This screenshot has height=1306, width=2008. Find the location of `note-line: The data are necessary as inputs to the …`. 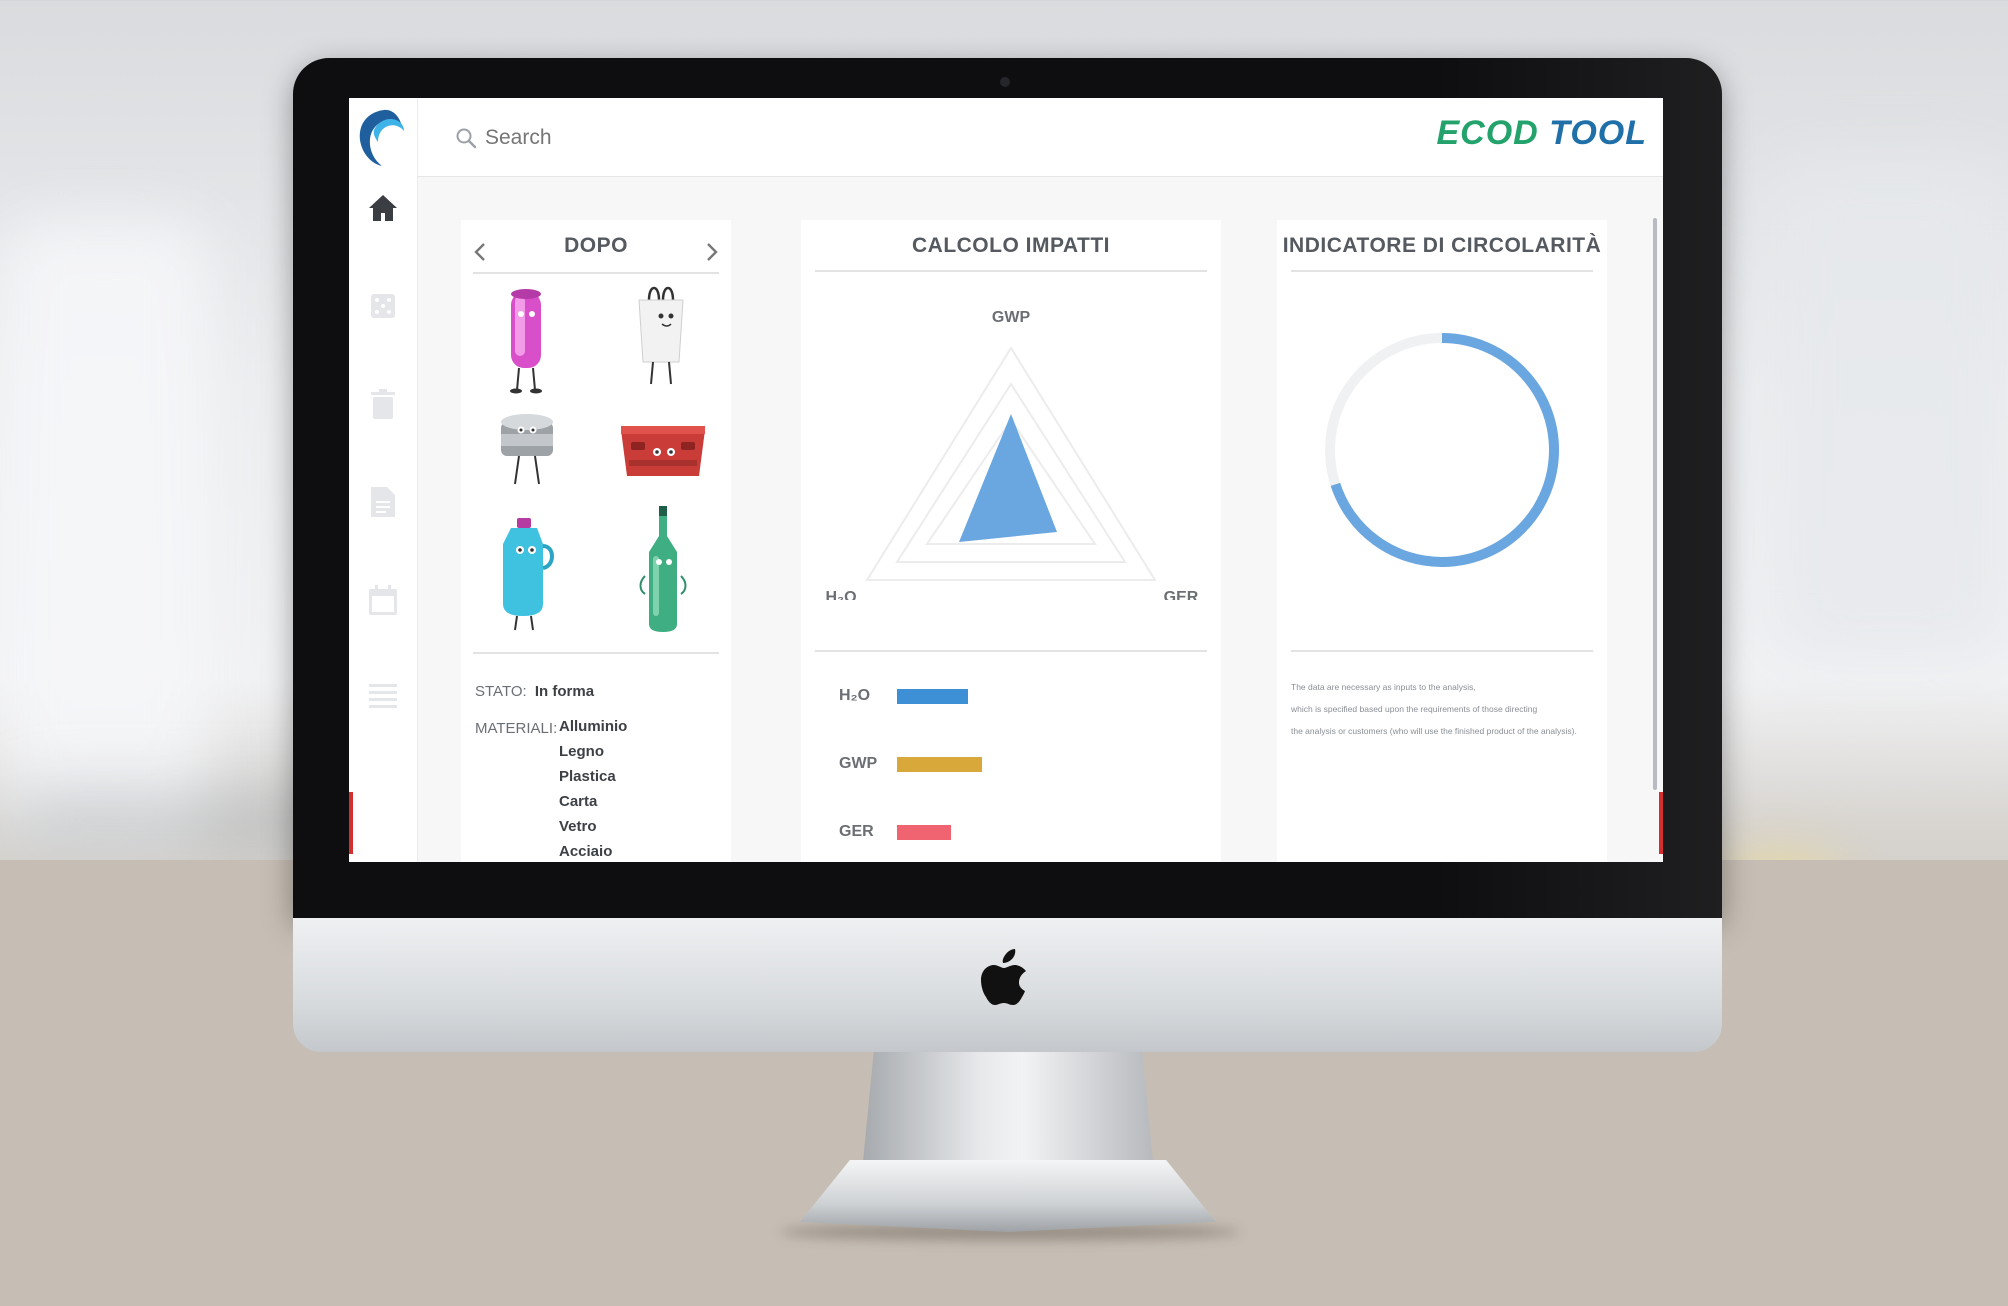

note-line: The data are necessary as inputs to the … is located at coordinates (1383, 687).